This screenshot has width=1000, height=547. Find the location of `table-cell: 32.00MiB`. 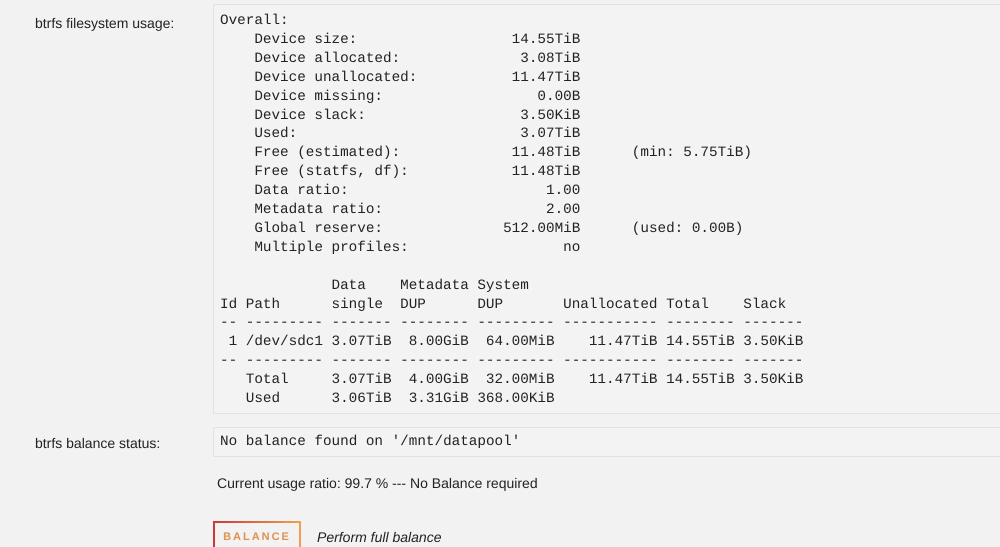

table-cell: 32.00MiB is located at coordinates (520, 380).